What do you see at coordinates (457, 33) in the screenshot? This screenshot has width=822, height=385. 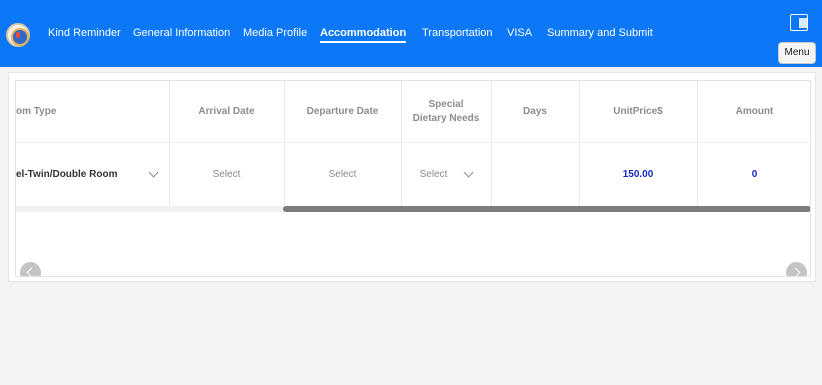 I see `nav-transportation: Transportation` at bounding box center [457, 33].